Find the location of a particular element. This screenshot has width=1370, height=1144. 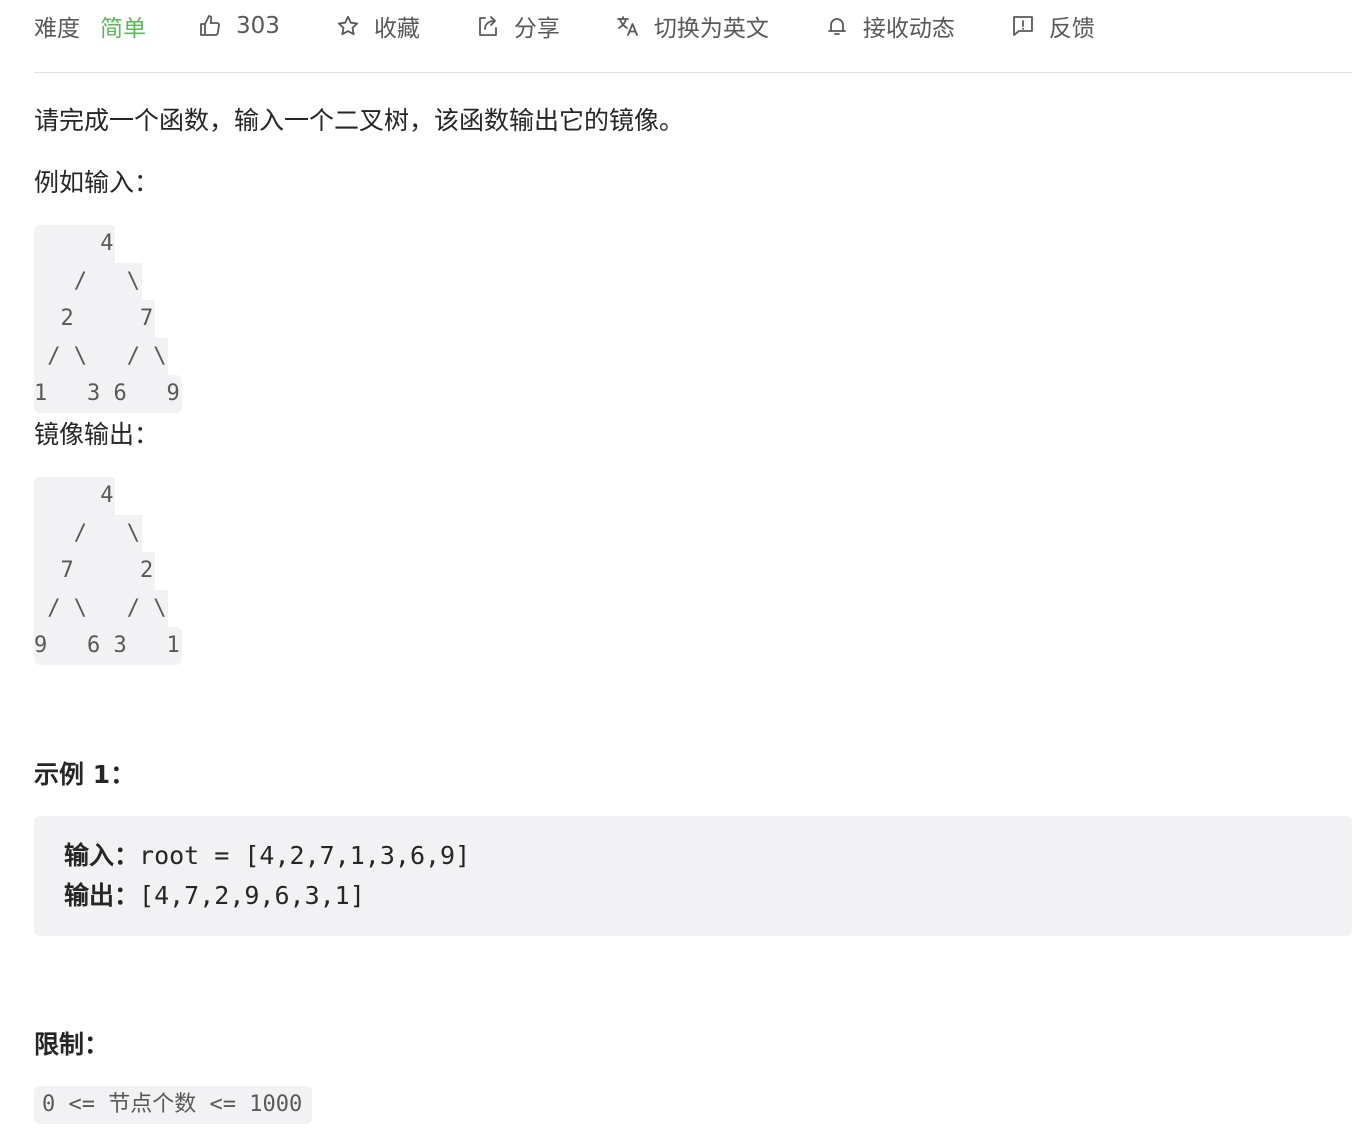

tree-line: 1 3 6 9 is located at coordinates (108, 394).